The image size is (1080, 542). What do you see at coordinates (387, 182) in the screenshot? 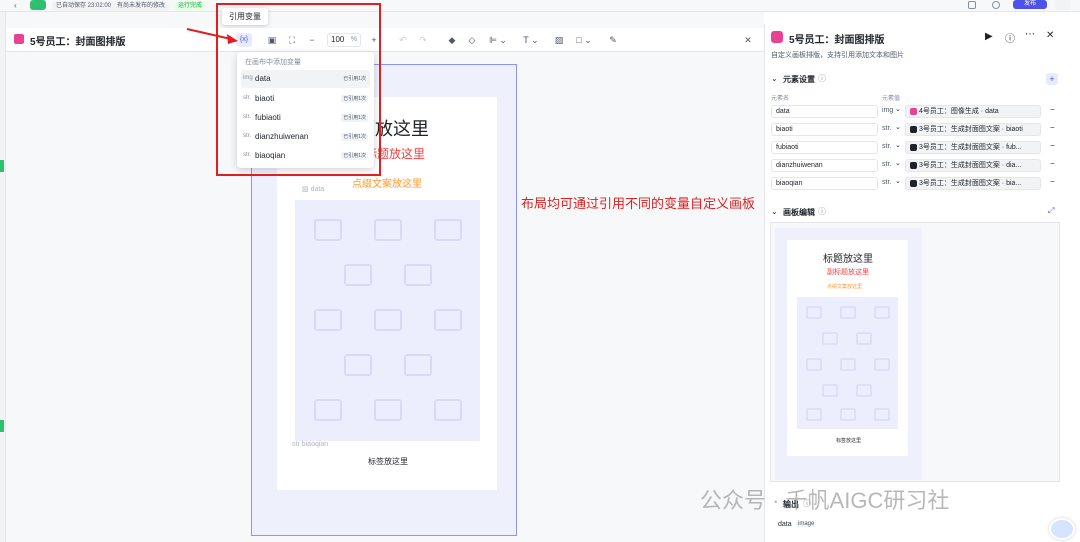
I see `canvas-accent-text: 点缀文案放这里` at bounding box center [387, 182].